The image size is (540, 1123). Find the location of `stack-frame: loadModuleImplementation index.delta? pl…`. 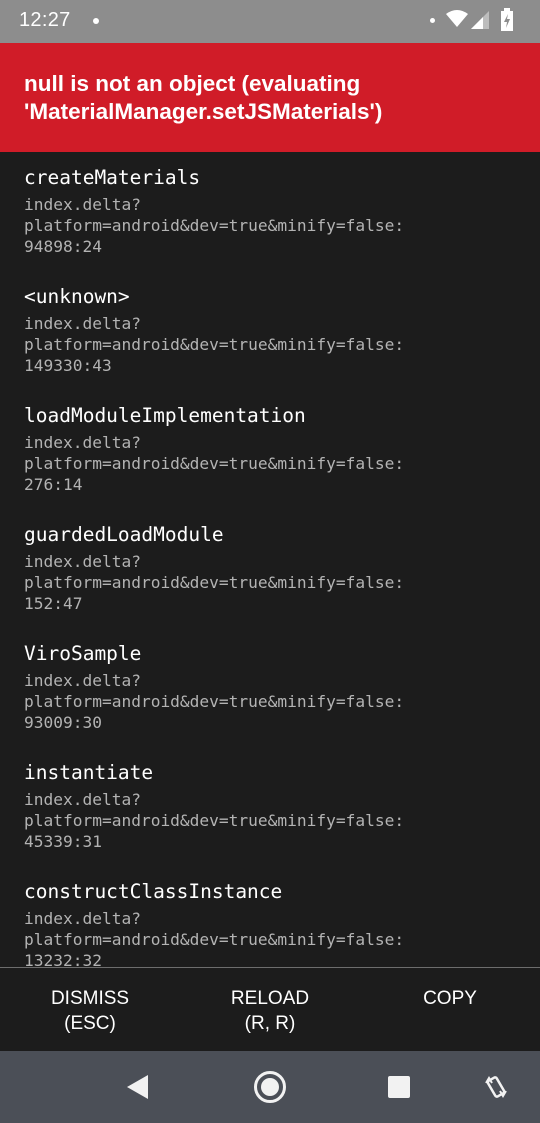

stack-frame: loadModuleImplementation index.delta? pl… is located at coordinates (274, 449).